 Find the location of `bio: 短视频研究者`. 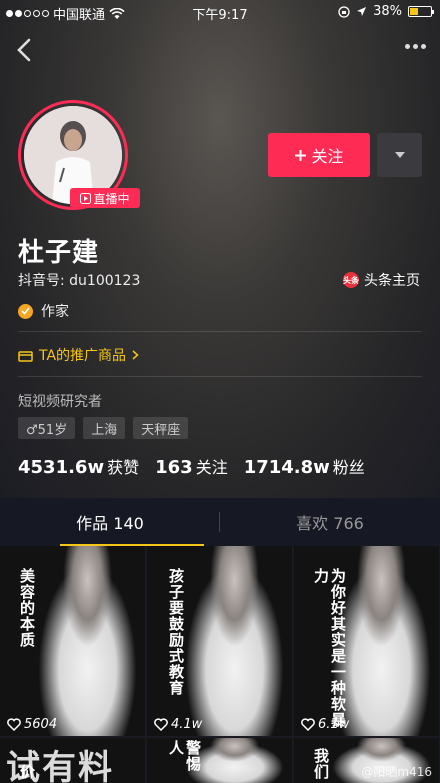

bio: 短视频研究者 is located at coordinates (60, 402).